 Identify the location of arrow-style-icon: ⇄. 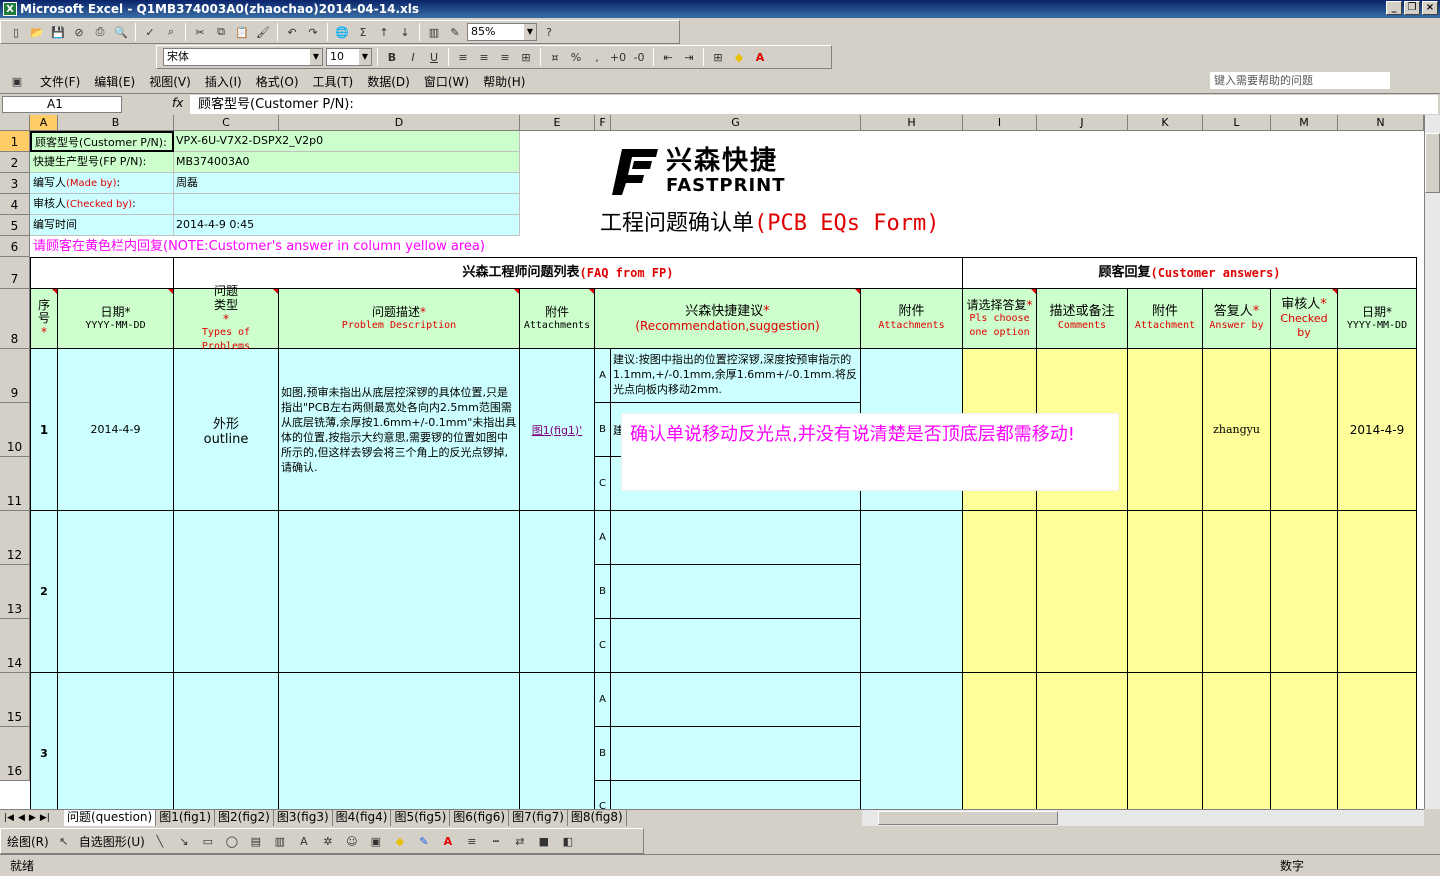
(520, 841).